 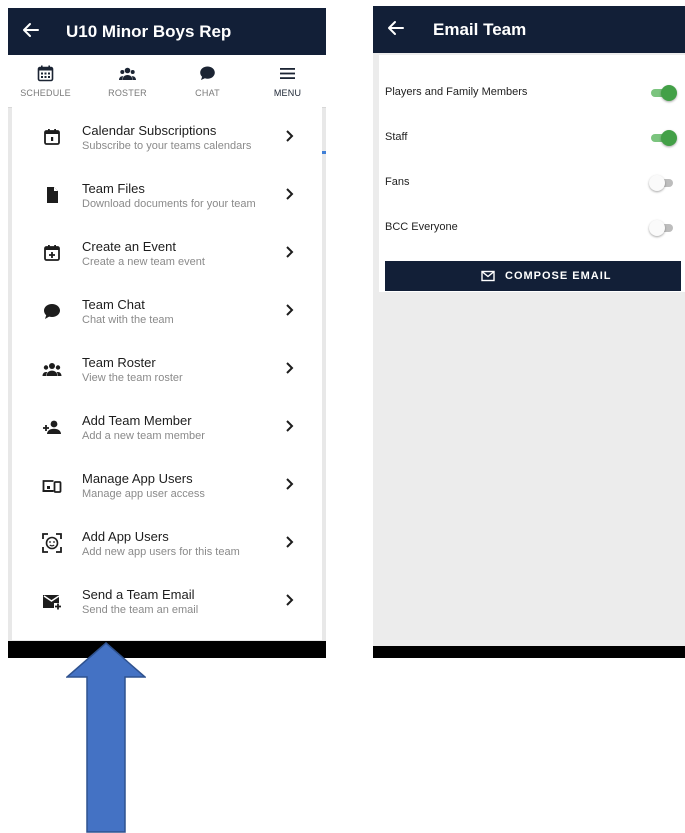 I want to click on file-icon, so click(x=52, y=195).